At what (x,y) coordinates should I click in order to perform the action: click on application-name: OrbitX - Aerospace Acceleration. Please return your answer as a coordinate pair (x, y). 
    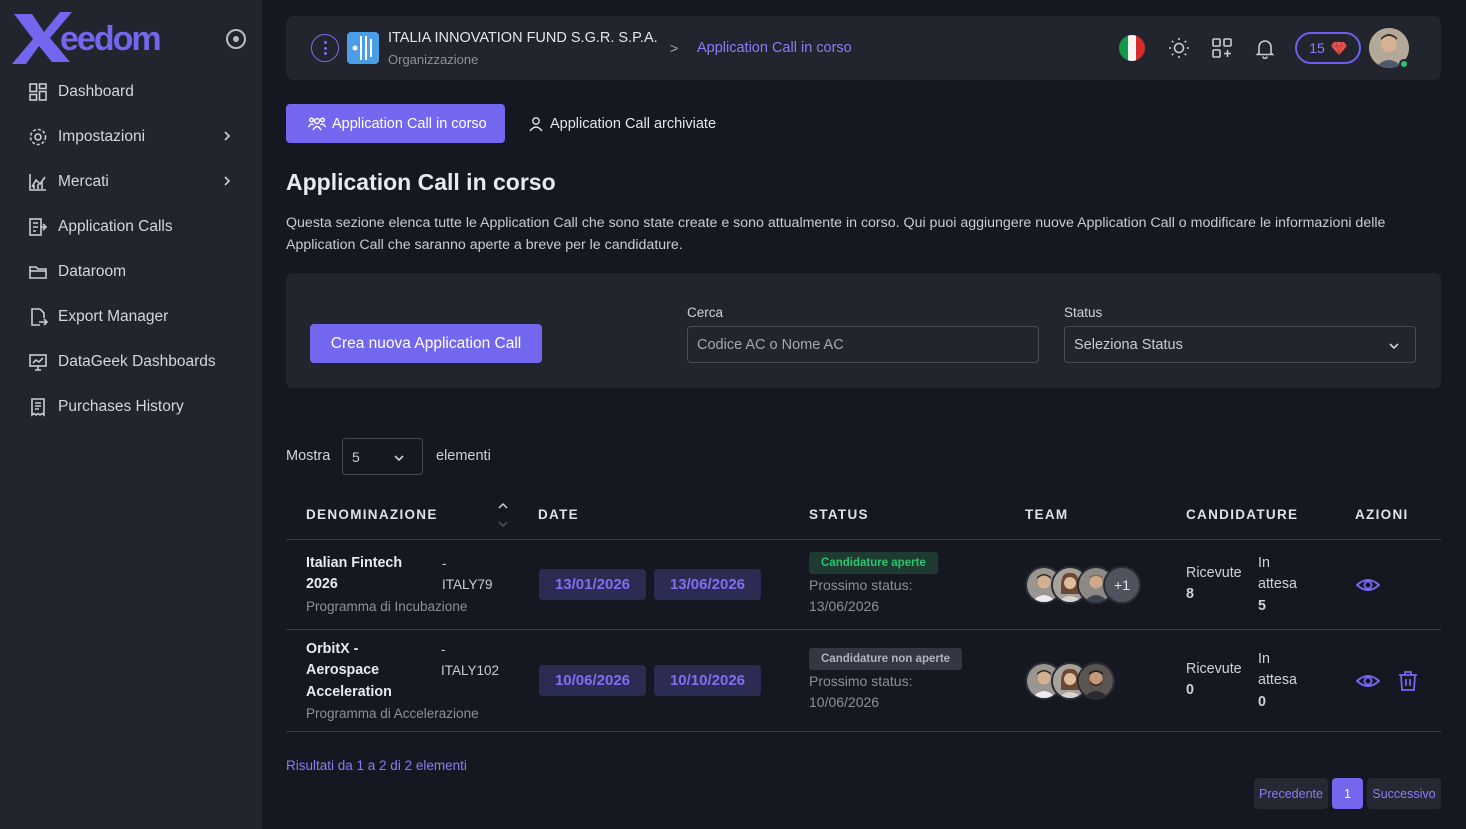
    Looking at the image, I should click on (349, 671).